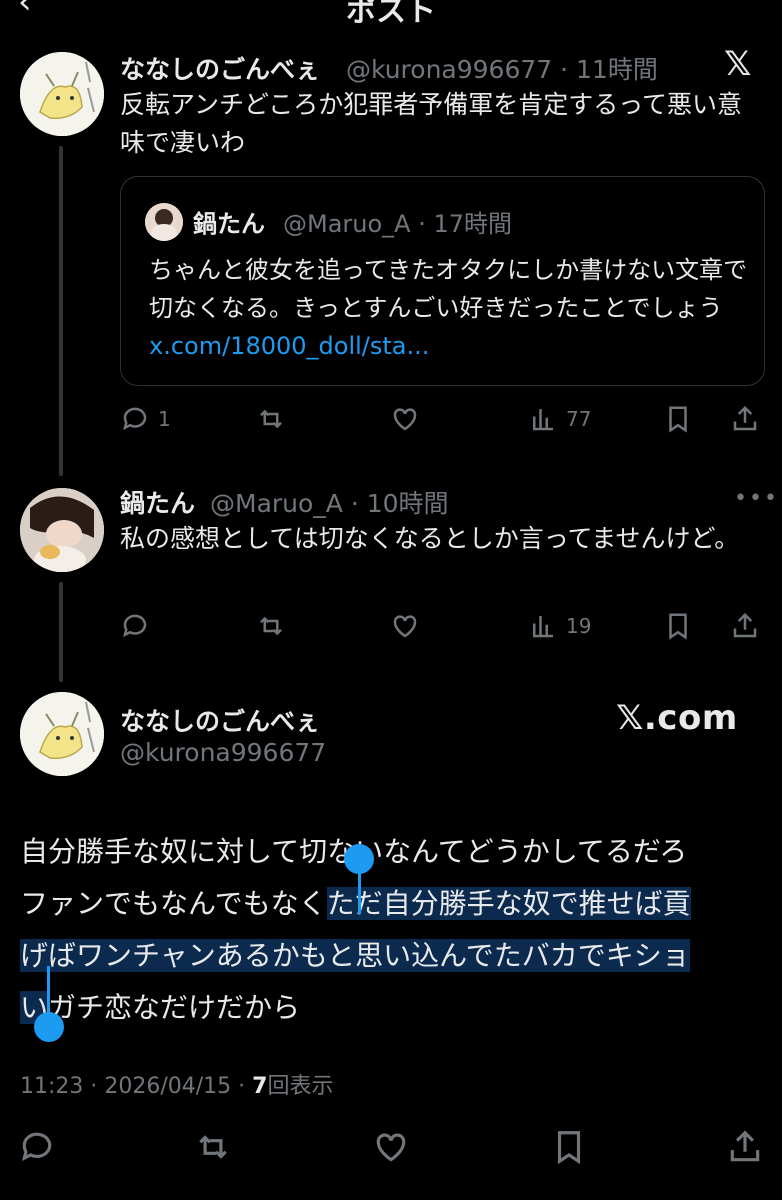 This screenshot has width=782, height=1200. I want to click on quoted-author-name: 鍋たん, so click(229, 224).